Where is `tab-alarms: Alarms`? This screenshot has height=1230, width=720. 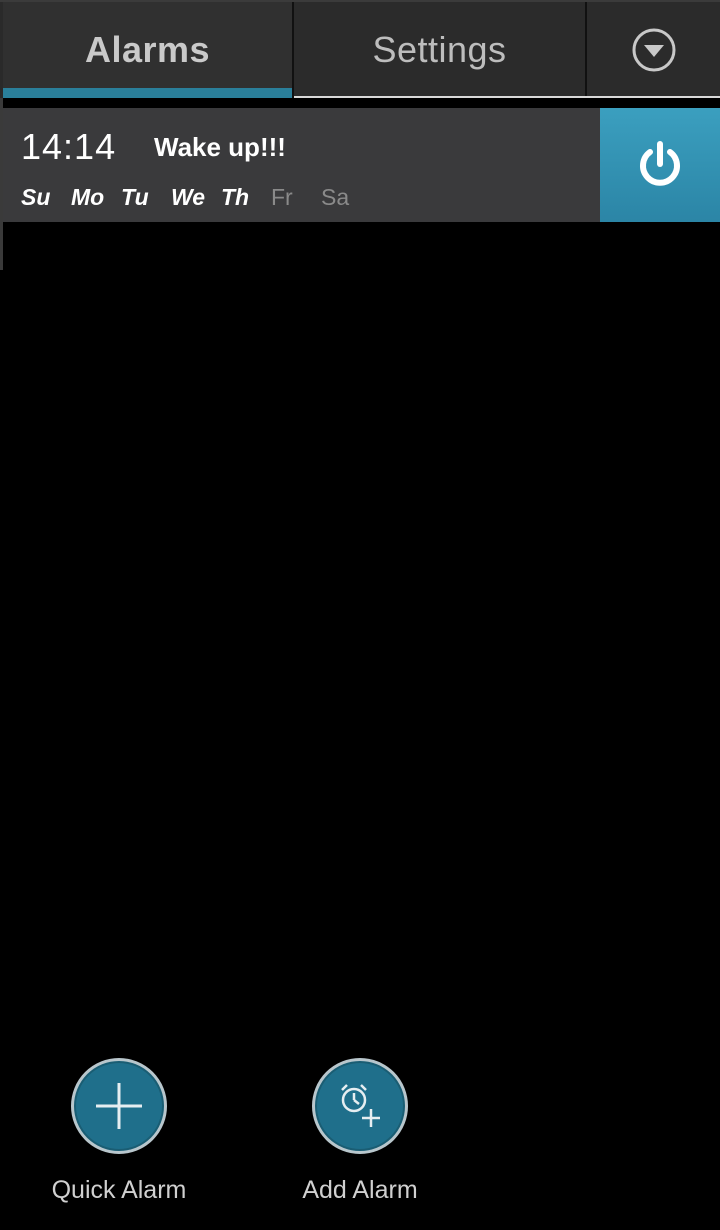
tab-alarms: Alarms is located at coordinates (147, 50).